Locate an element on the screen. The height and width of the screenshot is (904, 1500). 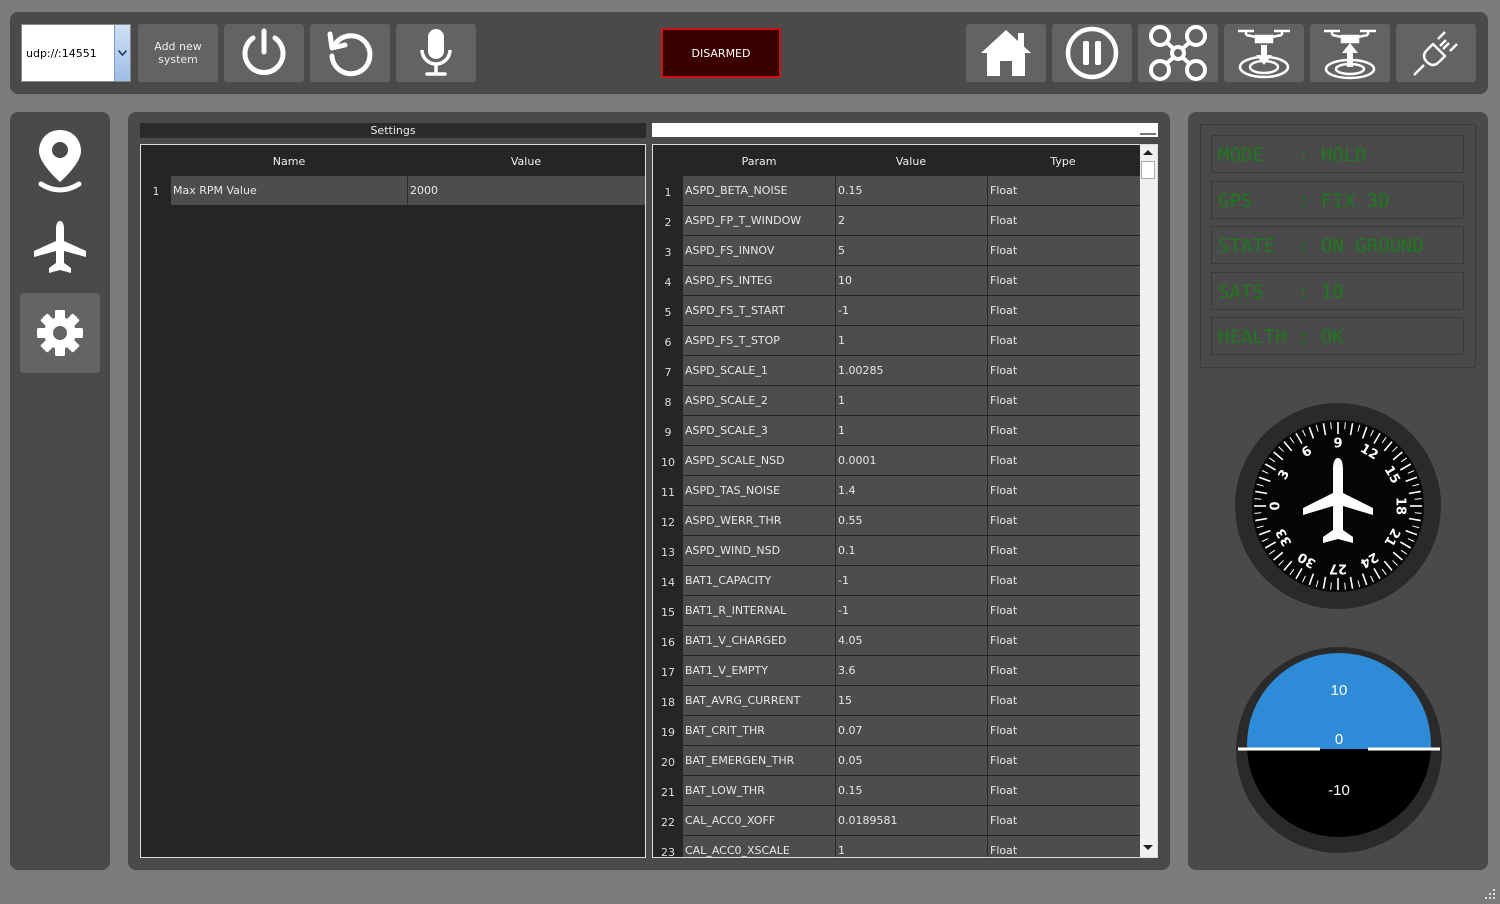
row-number: 19 is located at coordinates (668, 732).